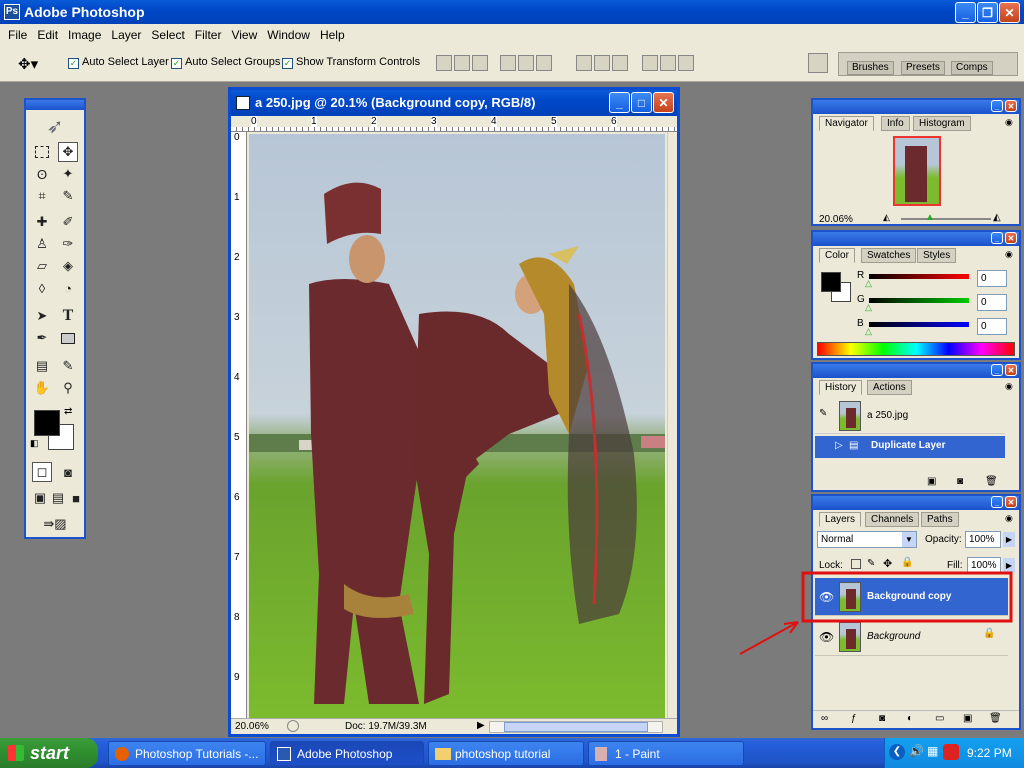  I want to click on menu-view: View, so click(244, 35).